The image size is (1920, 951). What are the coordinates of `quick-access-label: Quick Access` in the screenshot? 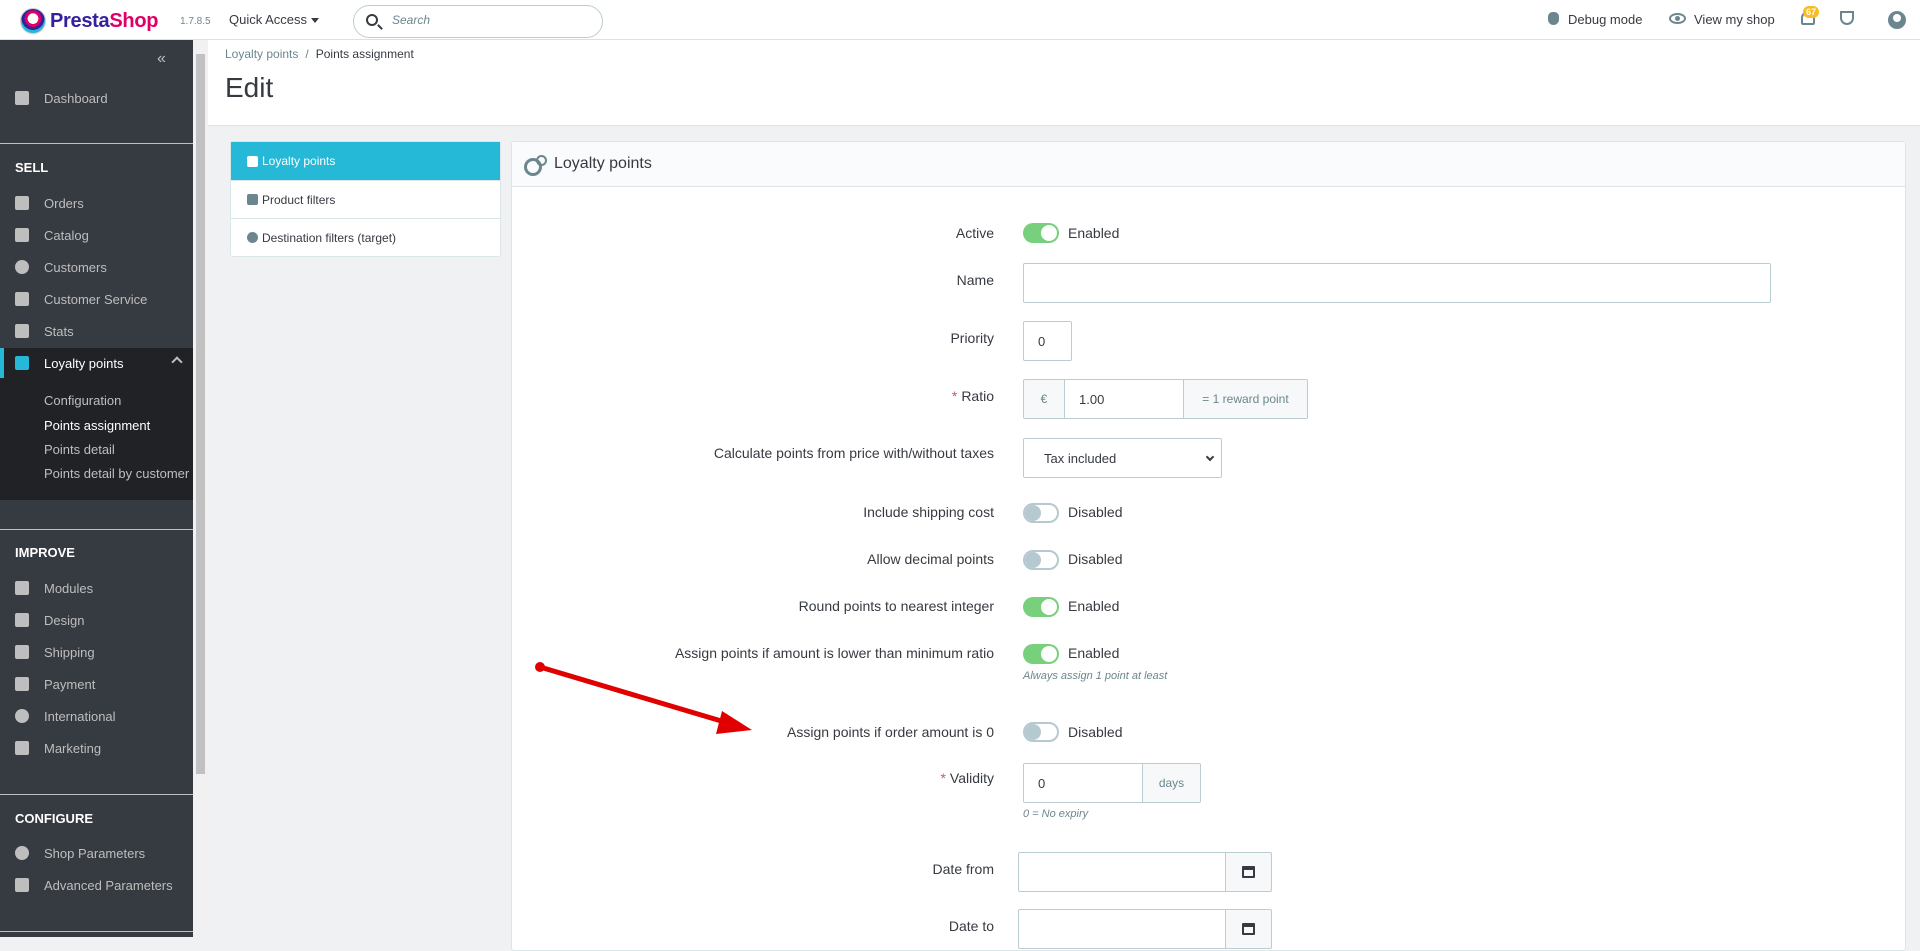 It's located at (268, 19).